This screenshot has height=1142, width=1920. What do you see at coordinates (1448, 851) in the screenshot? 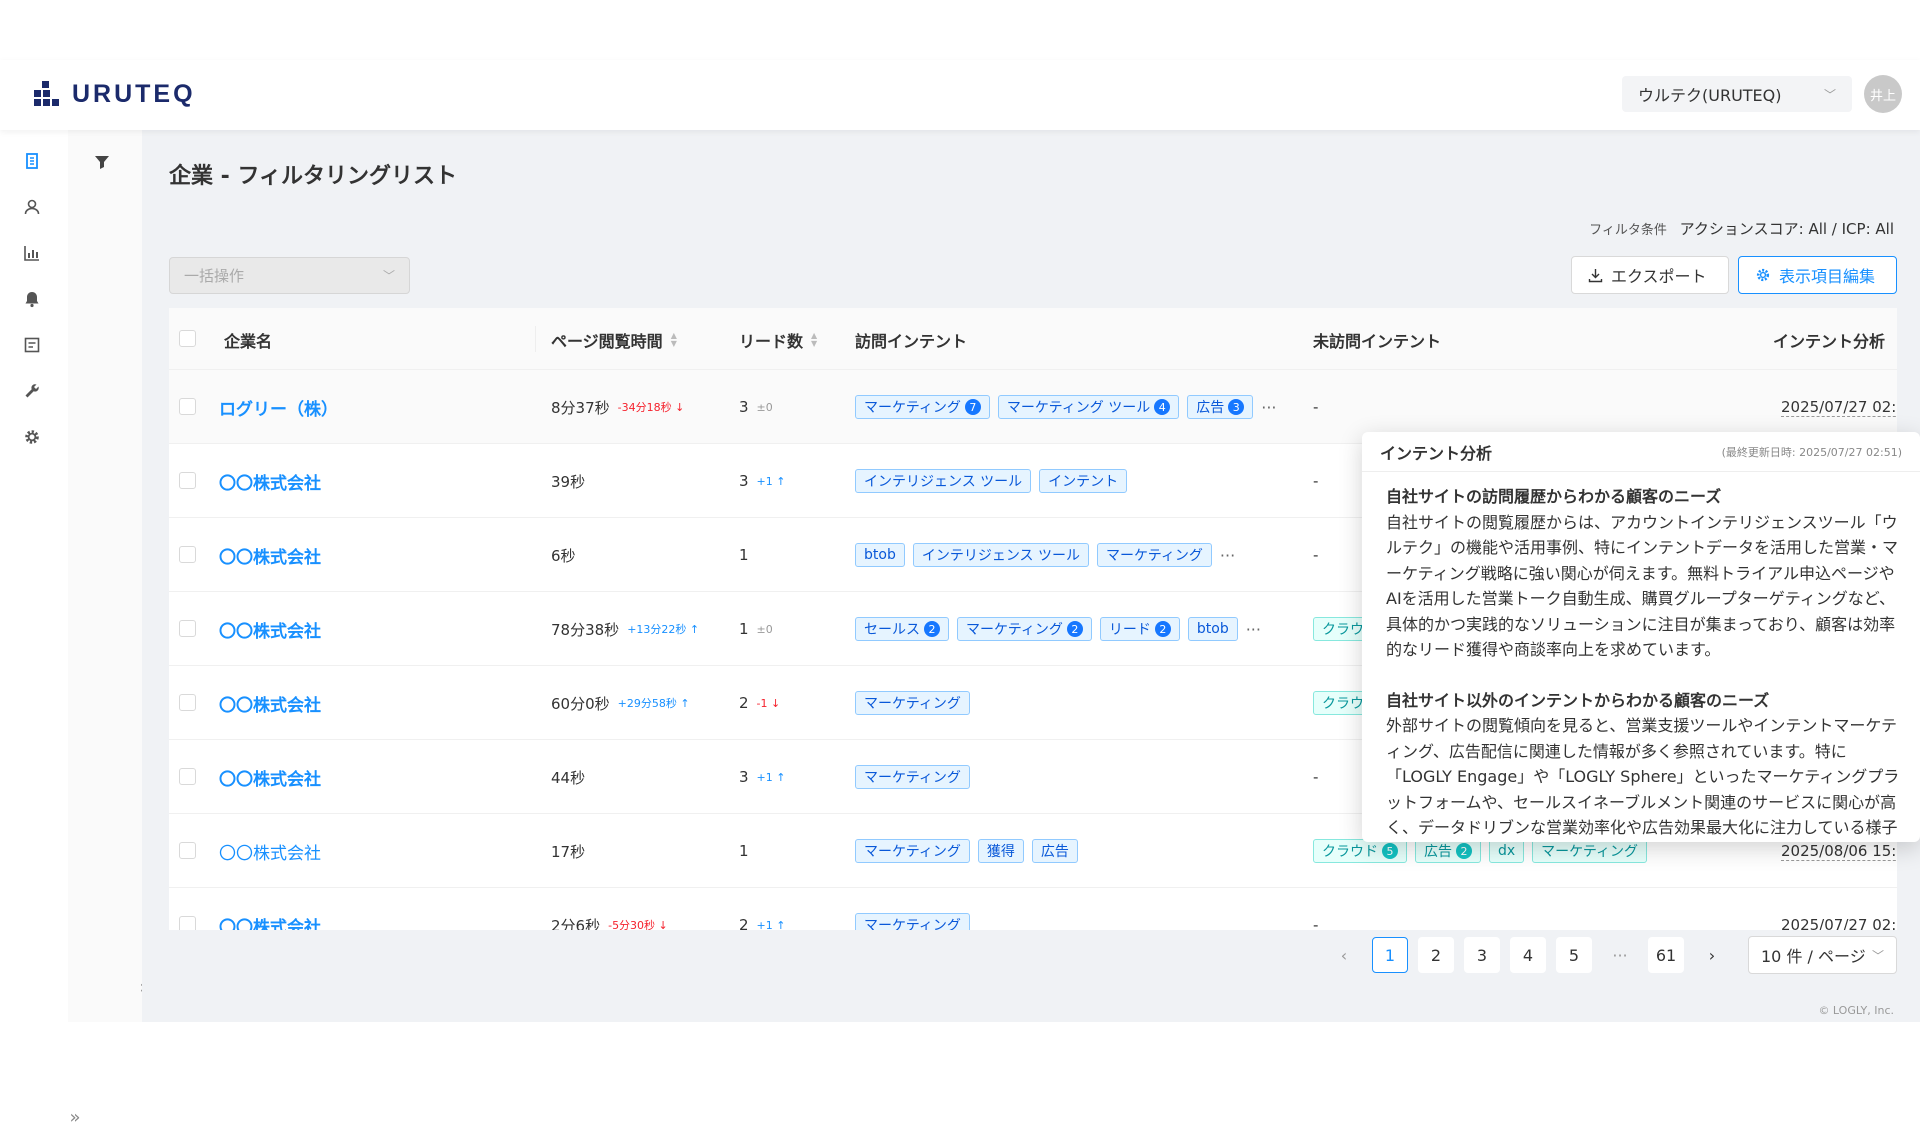
I see `unvisited-tag: 広告 2` at bounding box center [1448, 851].